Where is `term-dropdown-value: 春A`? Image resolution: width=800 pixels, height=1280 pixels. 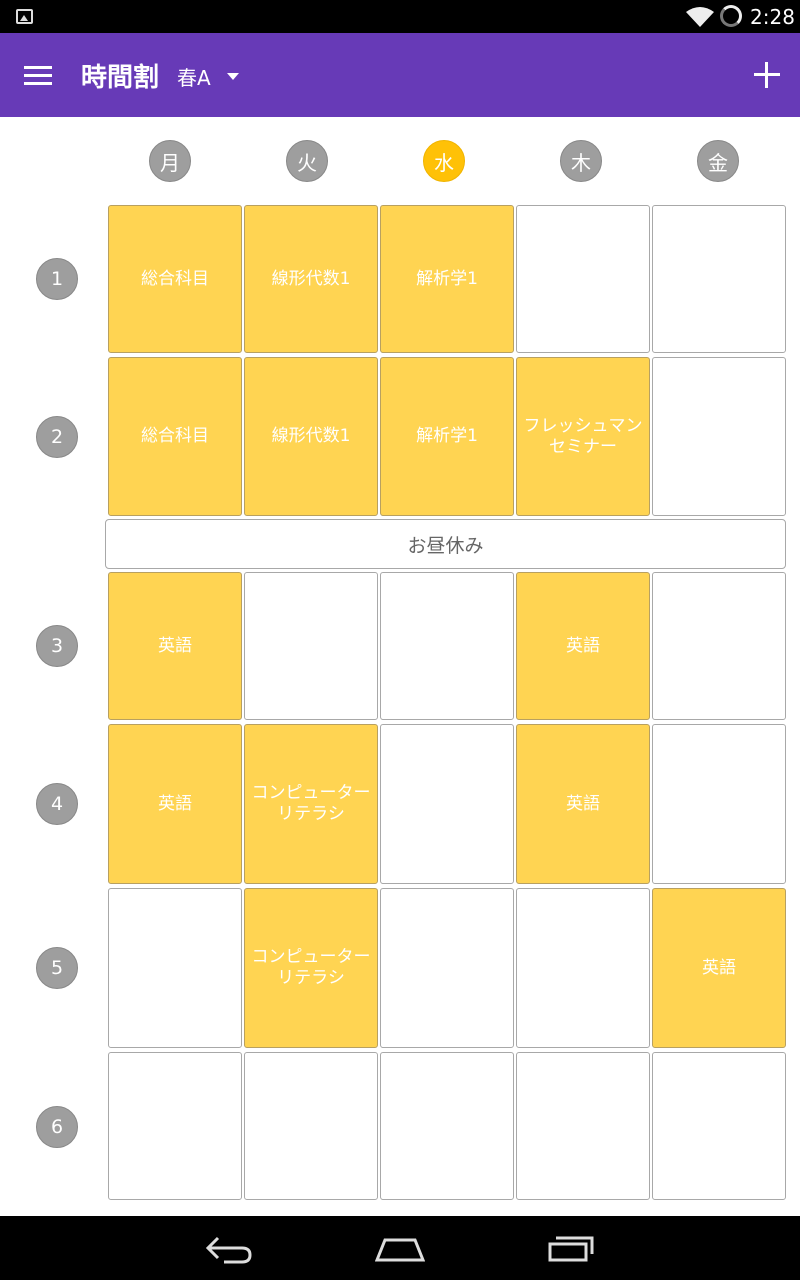 term-dropdown-value: 春A is located at coordinates (194, 78).